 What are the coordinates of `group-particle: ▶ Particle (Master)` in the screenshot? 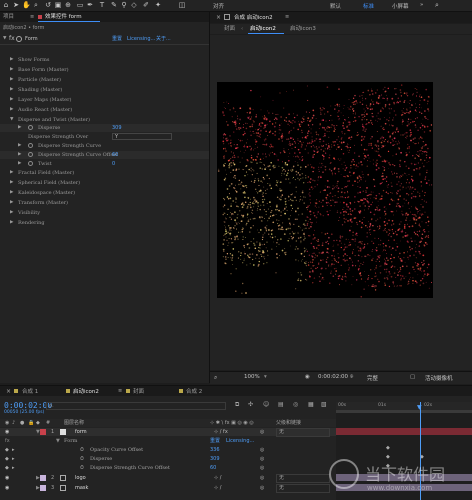 It's located at (104, 80).